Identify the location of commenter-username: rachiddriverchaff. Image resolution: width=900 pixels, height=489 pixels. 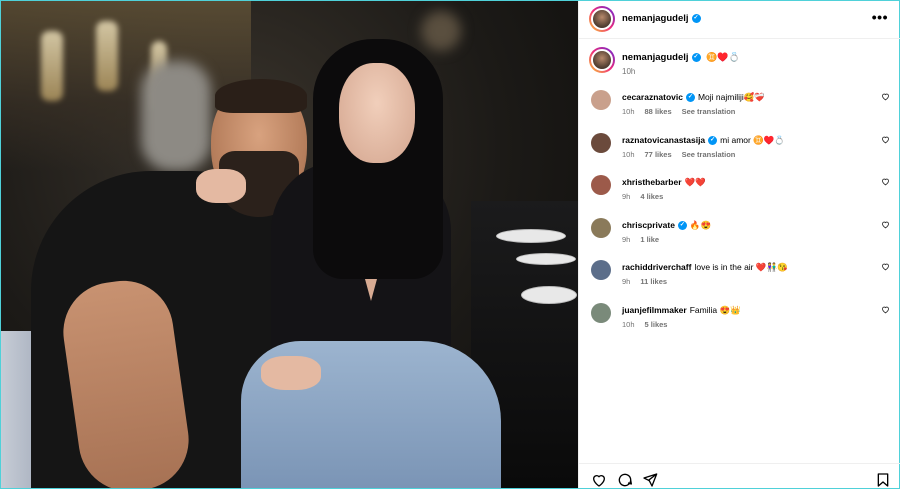
(656, 267).